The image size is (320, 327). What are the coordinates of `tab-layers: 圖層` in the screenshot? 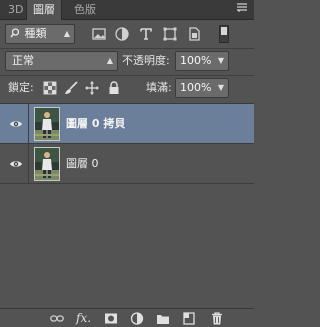 It's located at (44, 10).